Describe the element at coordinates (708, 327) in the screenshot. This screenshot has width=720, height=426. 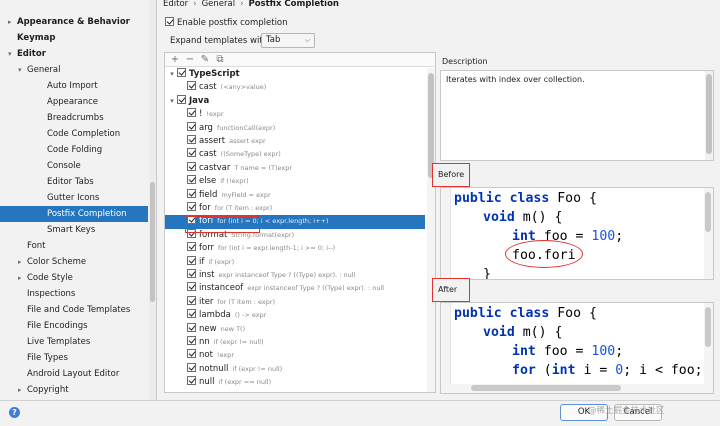
I see `after-scroll-thumb` at that location.